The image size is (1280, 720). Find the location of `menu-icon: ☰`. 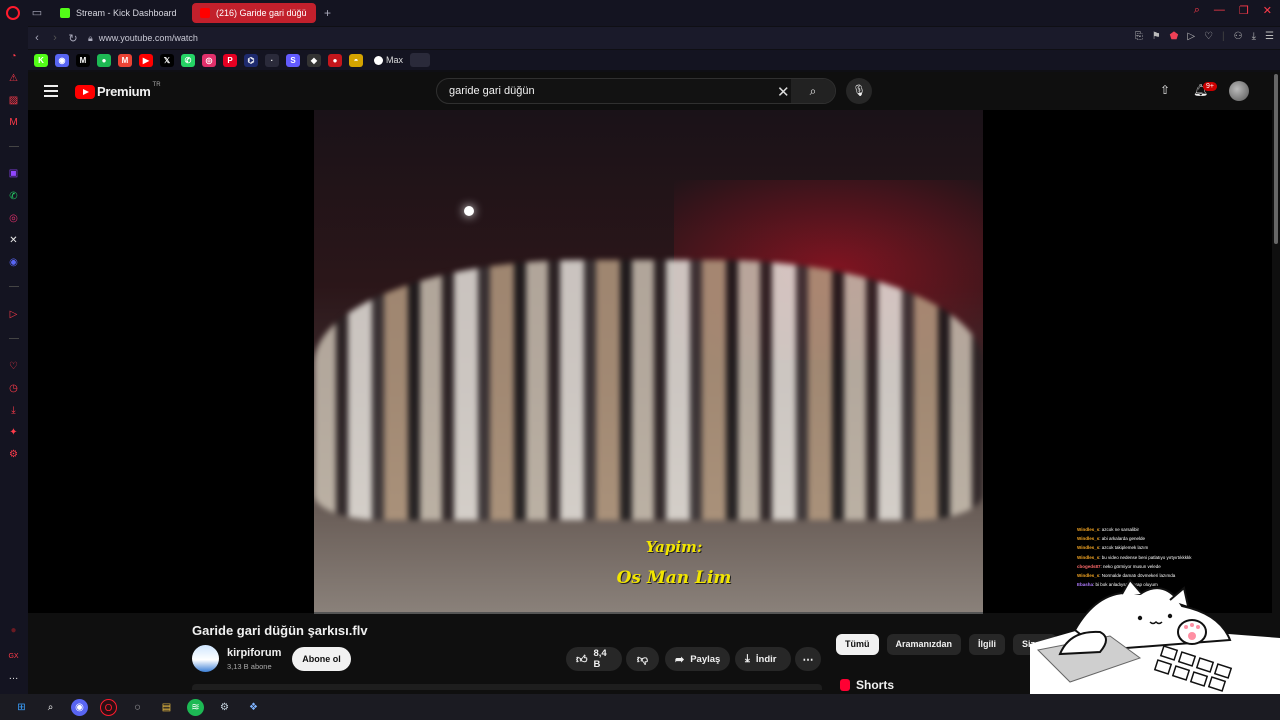

menu-icon: ☰ is located at coordinates (1269, 36).